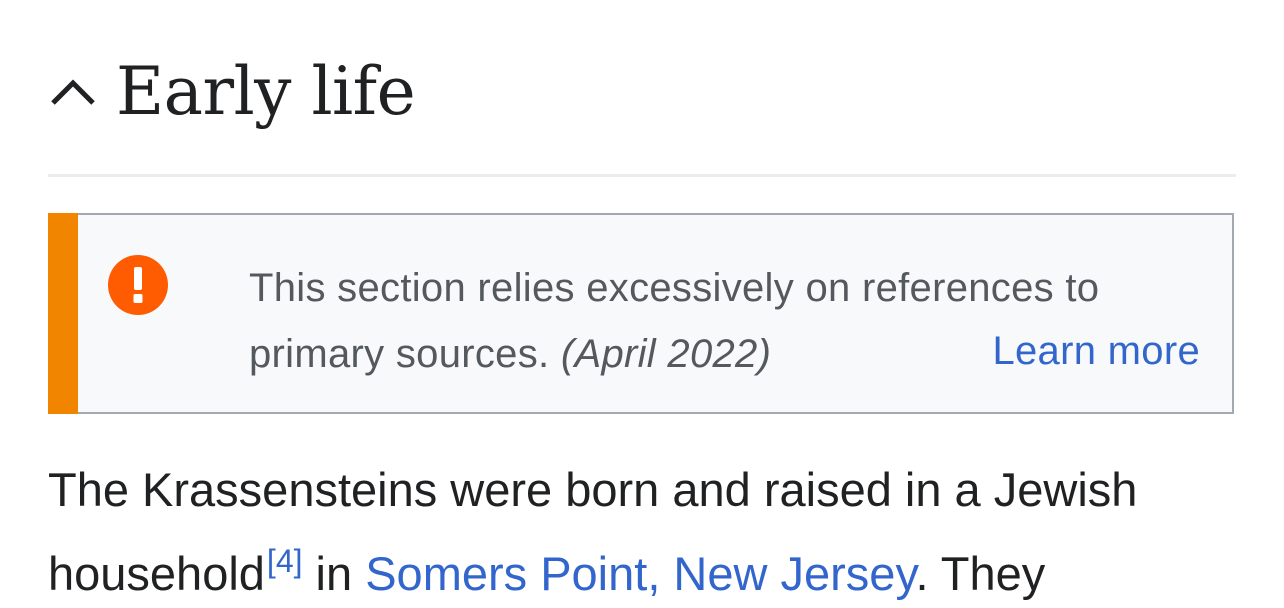  Describe the element at coordinates (285, 561) in the screenshot. I see `reference-4-link: [4]` at that location.